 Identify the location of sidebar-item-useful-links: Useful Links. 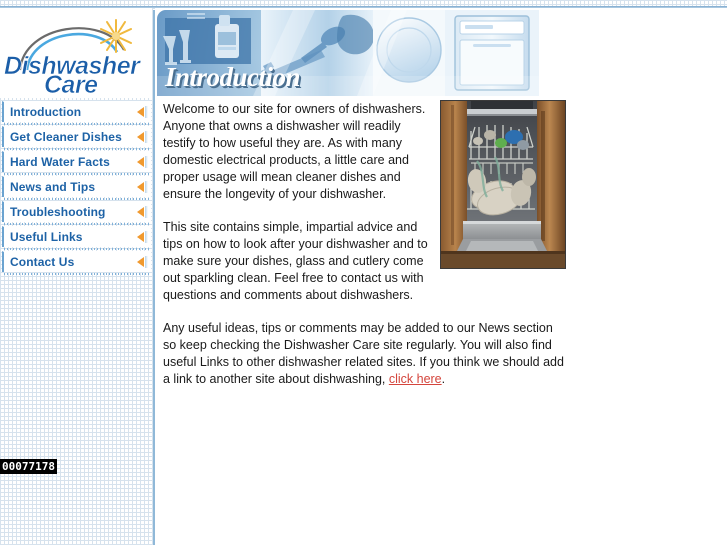
(76, 238).